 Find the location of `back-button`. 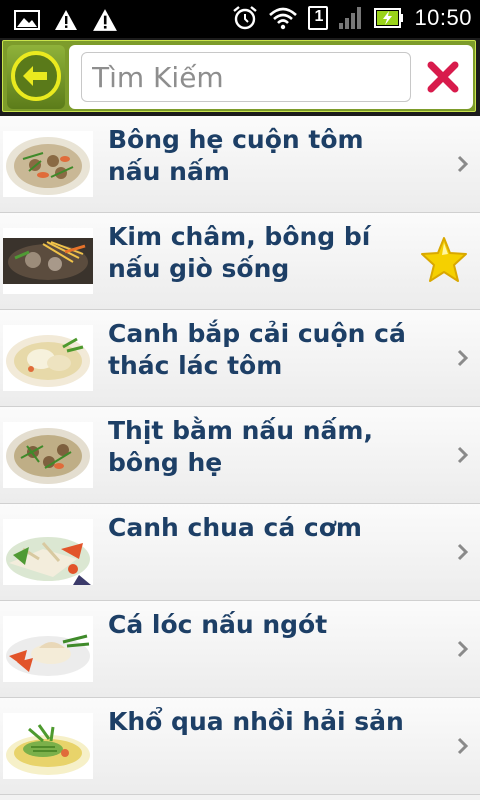

back-button is located at coordinates (36, 77).